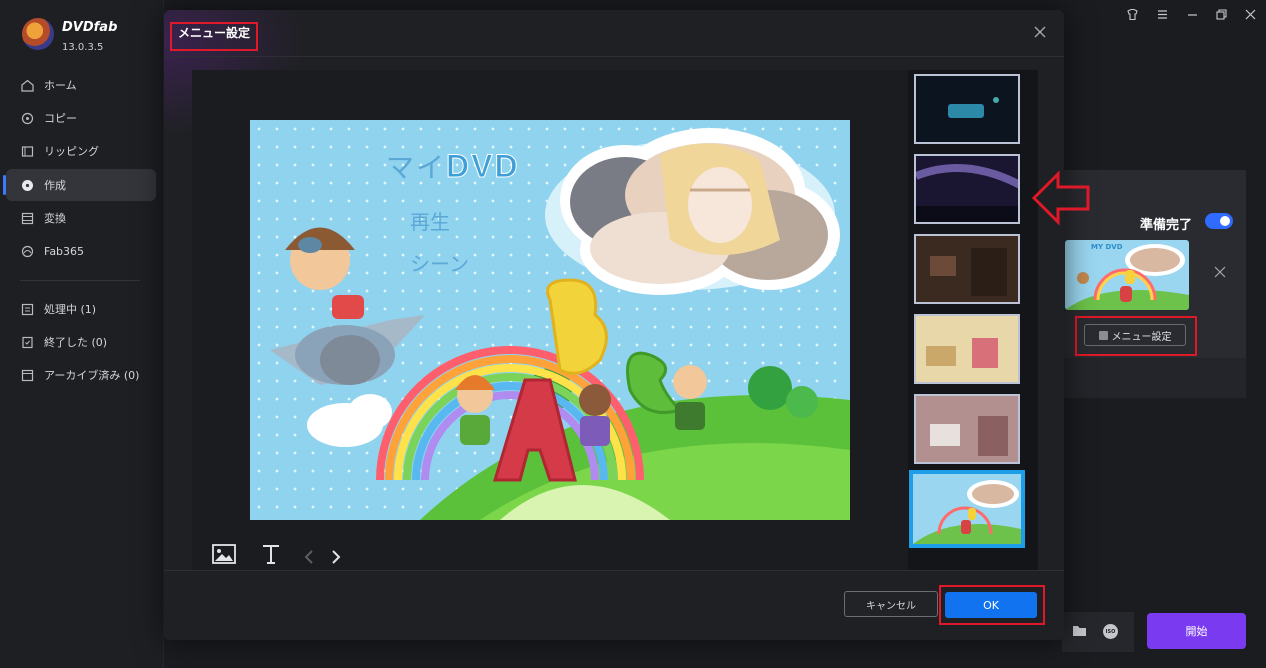  What do you see at coordinates (81, 218) in the screenshot?
I see `sidebar-item-convert: 変換` at bounding box center [81, 218].